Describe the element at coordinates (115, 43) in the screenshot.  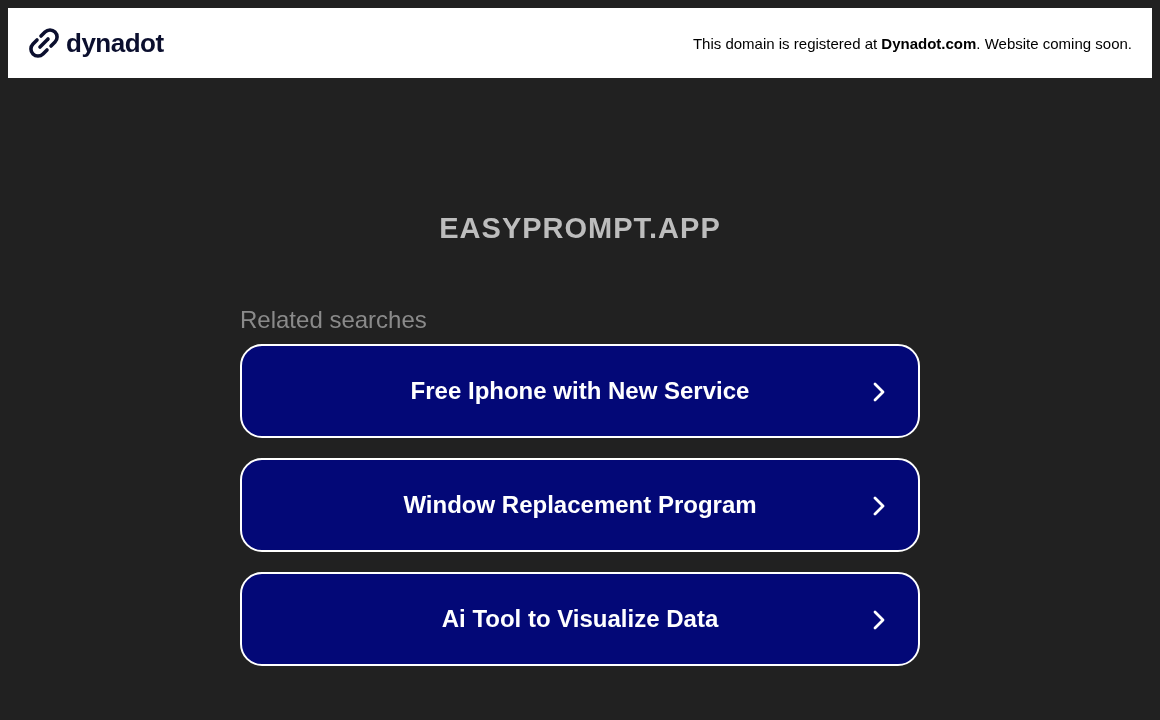
I see `logo-text: dynadot` at that location.